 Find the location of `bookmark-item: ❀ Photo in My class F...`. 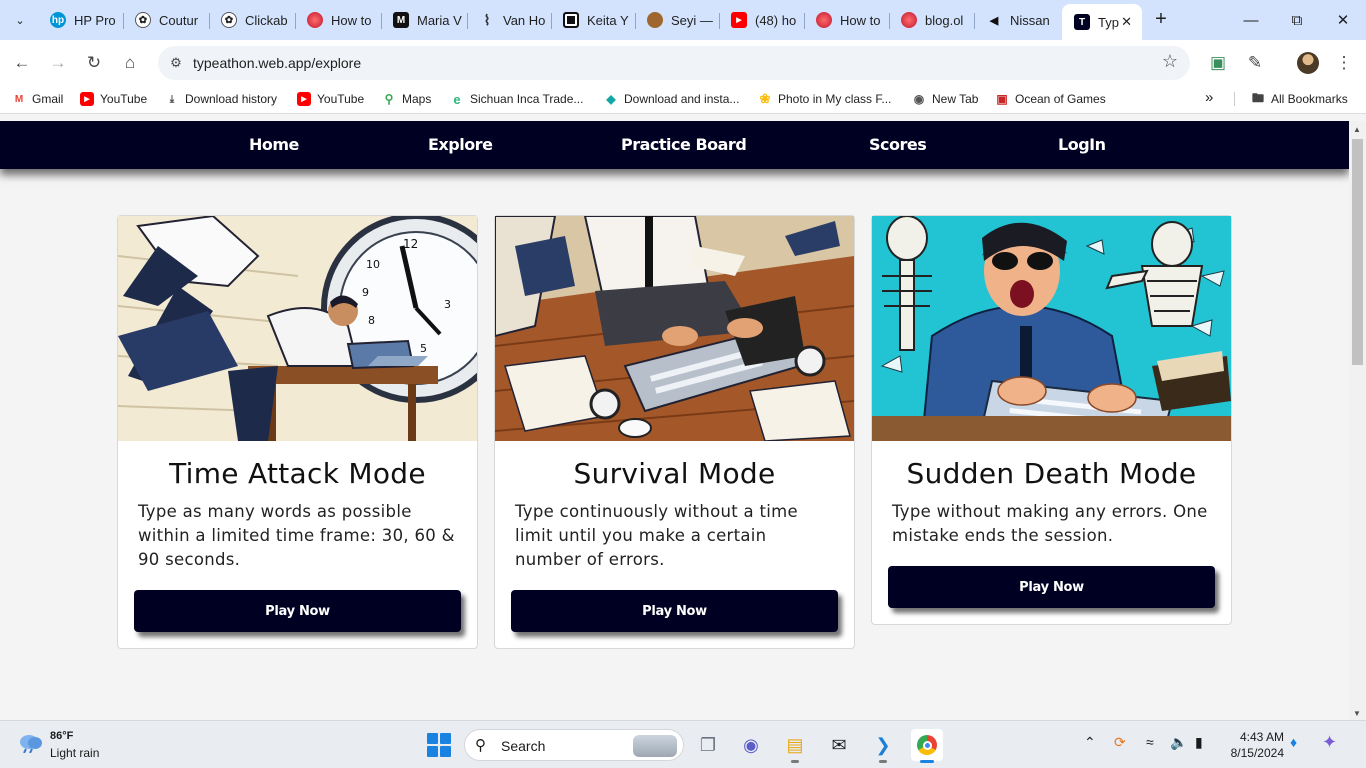

bookmark-item: ❀ Photo in My class F... is located at coordinates (825, 98).